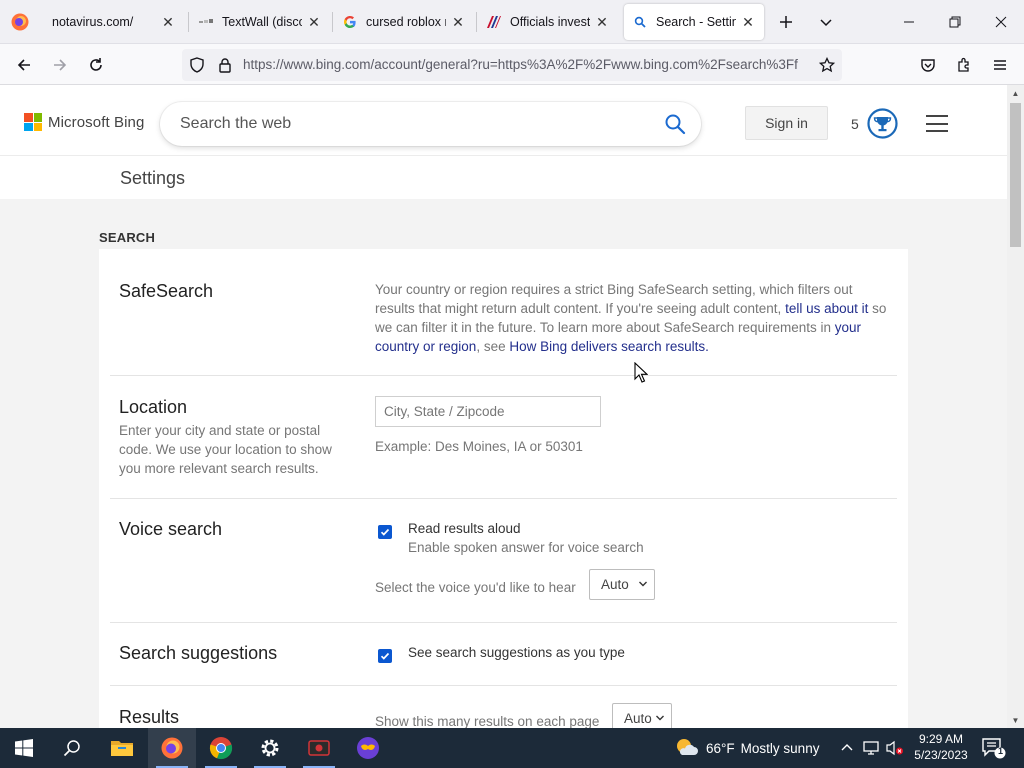  What do you see at coordinates (826, 308) in the screenshot?
I see `tell-us-link: tell us about it` at bounding box center [826, 308].